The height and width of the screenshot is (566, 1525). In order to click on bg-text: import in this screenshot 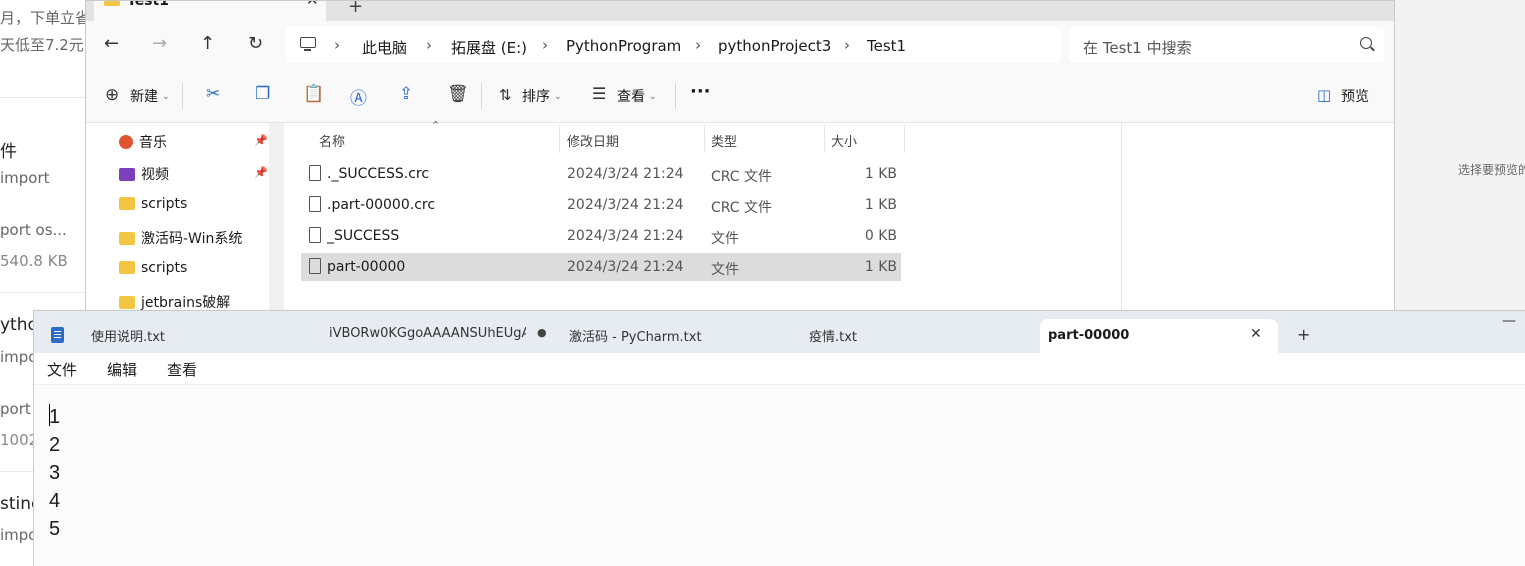, I will do `click(25, 178)`.